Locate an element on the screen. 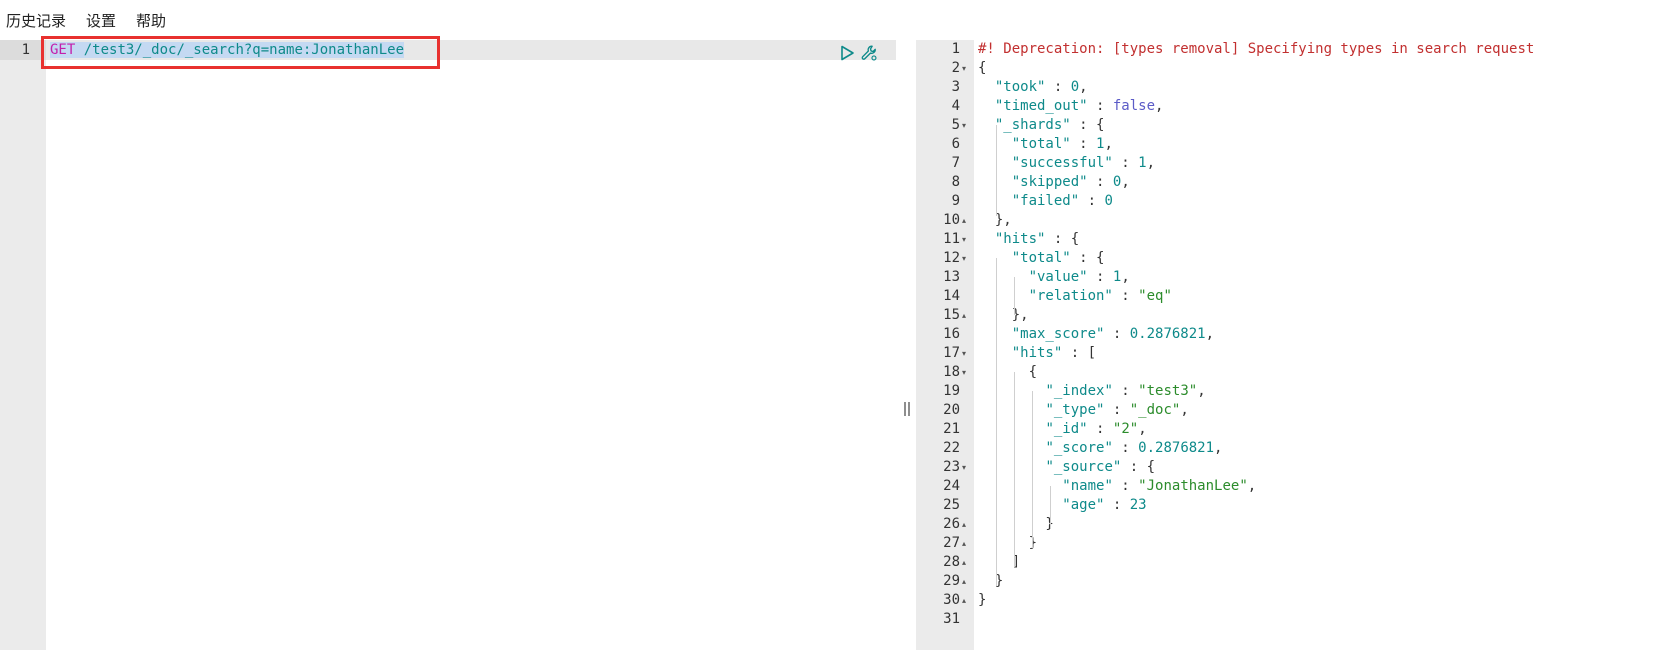  response-line-number: 23 is located at coordinates (951, 467).